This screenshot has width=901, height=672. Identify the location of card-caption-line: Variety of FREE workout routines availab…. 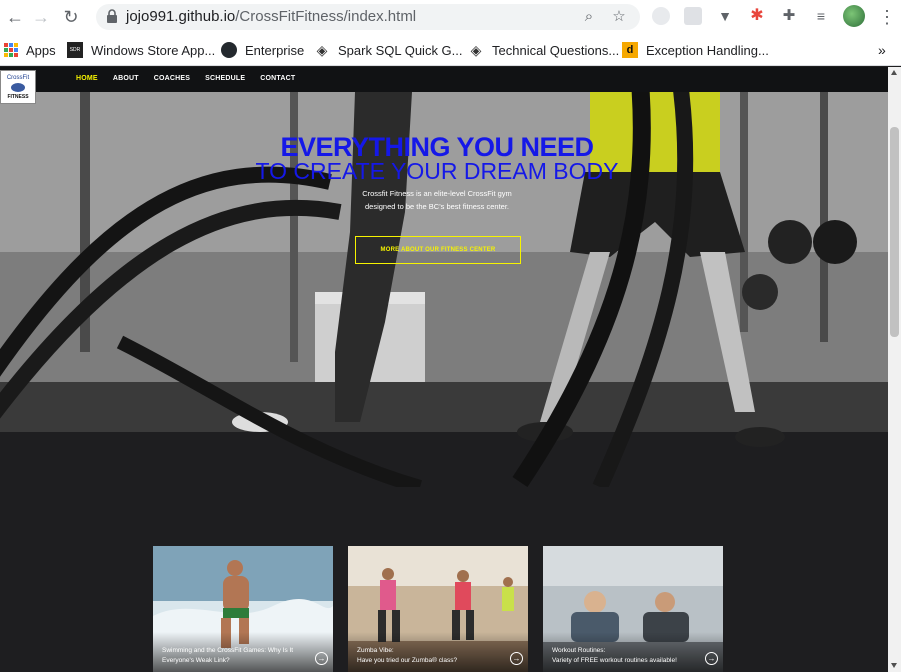
(614, 660).